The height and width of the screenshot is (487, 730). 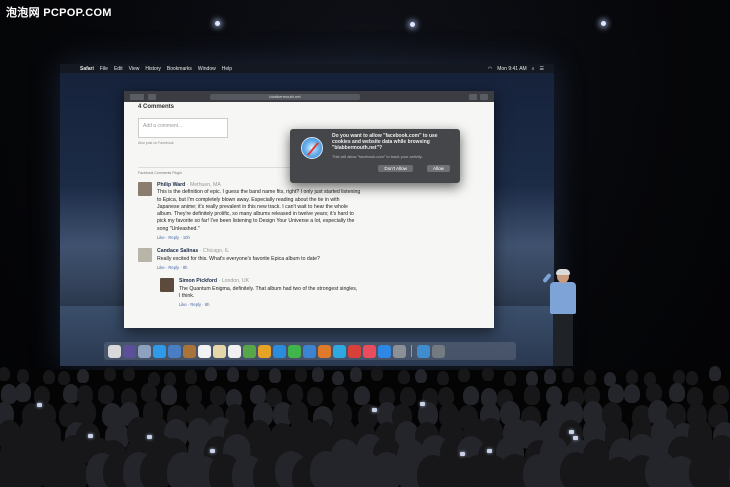 What do you see at coordinates (473, 96) in the screenshot?
I see `share-button` at bounding box center [473, 96].